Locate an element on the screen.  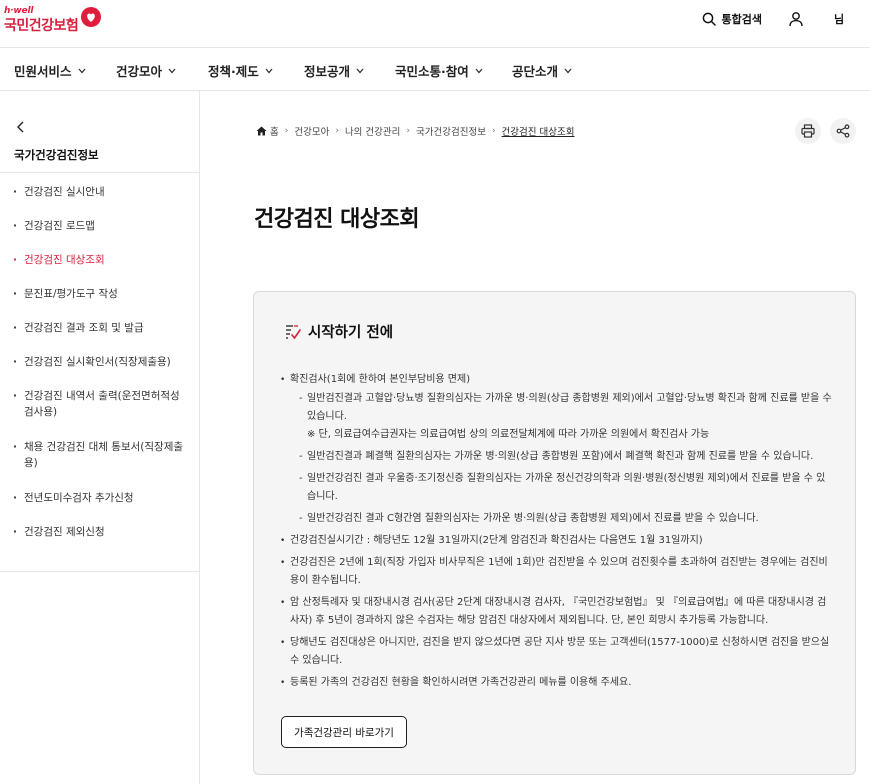
share-button is located at coordinates (843, 131).